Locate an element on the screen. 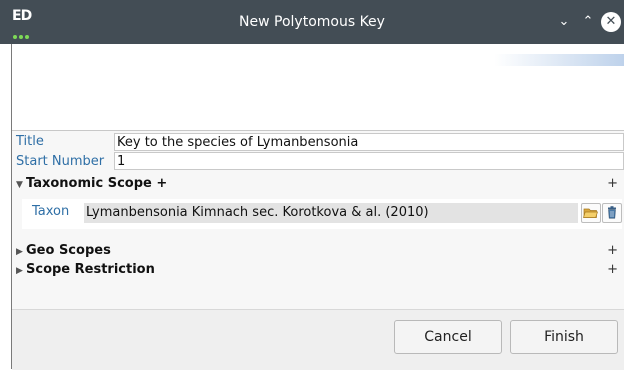  chevron-down-icon: ⌄ is located at coordinates (564, 21).